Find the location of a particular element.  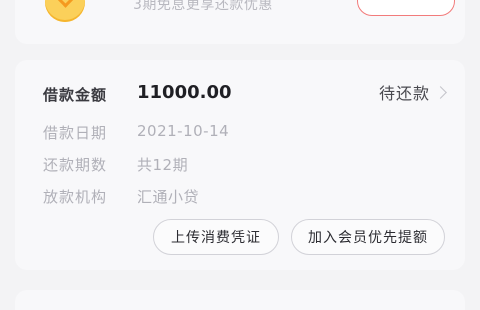

chevron-right-icon is located at coordinates (440, 92).